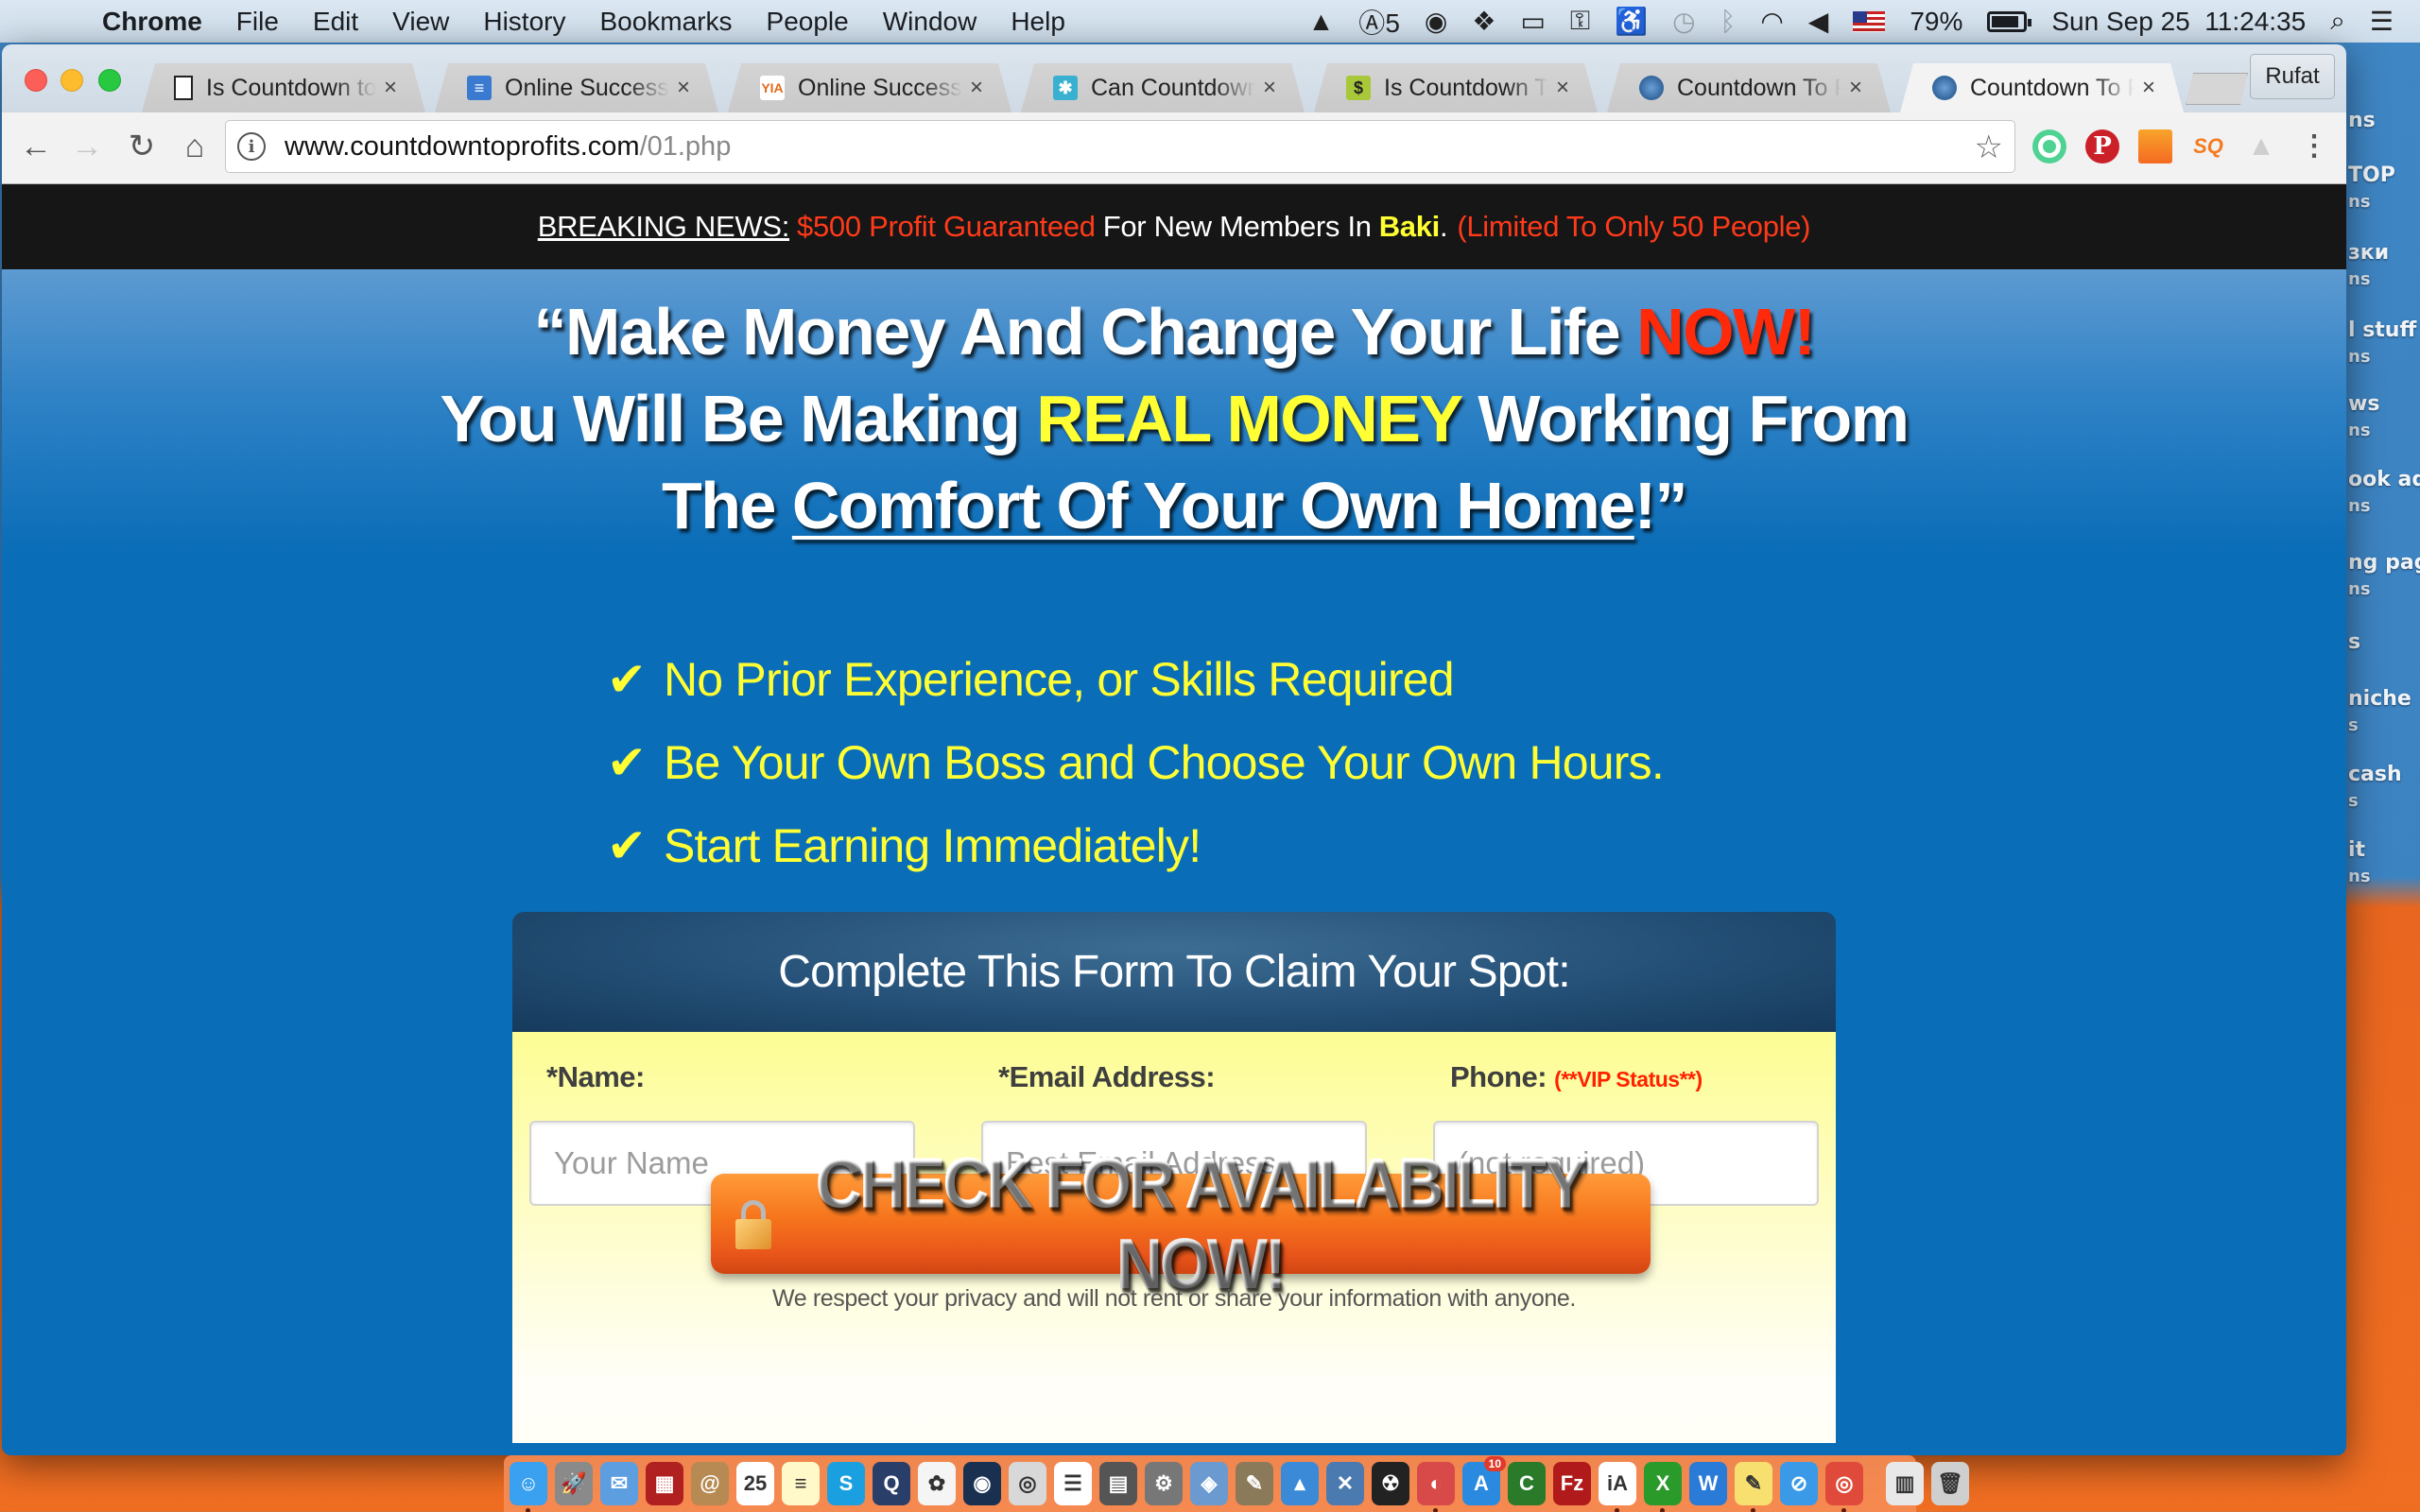 This screenshot has width=2420, height=1512. I want to click on grammarly-icon: ◉, so click(1436, 21).